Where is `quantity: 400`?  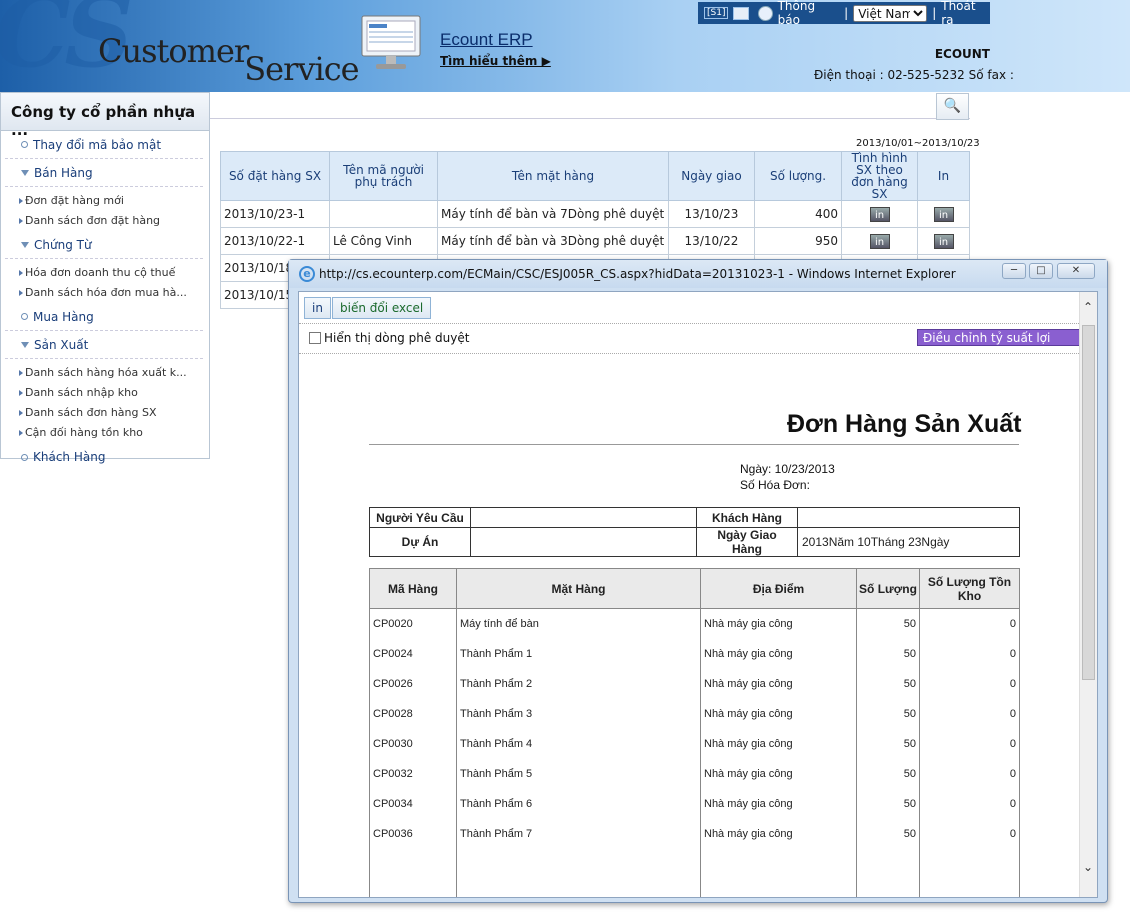 quantity: 400 is located at coordinates (798, 214).